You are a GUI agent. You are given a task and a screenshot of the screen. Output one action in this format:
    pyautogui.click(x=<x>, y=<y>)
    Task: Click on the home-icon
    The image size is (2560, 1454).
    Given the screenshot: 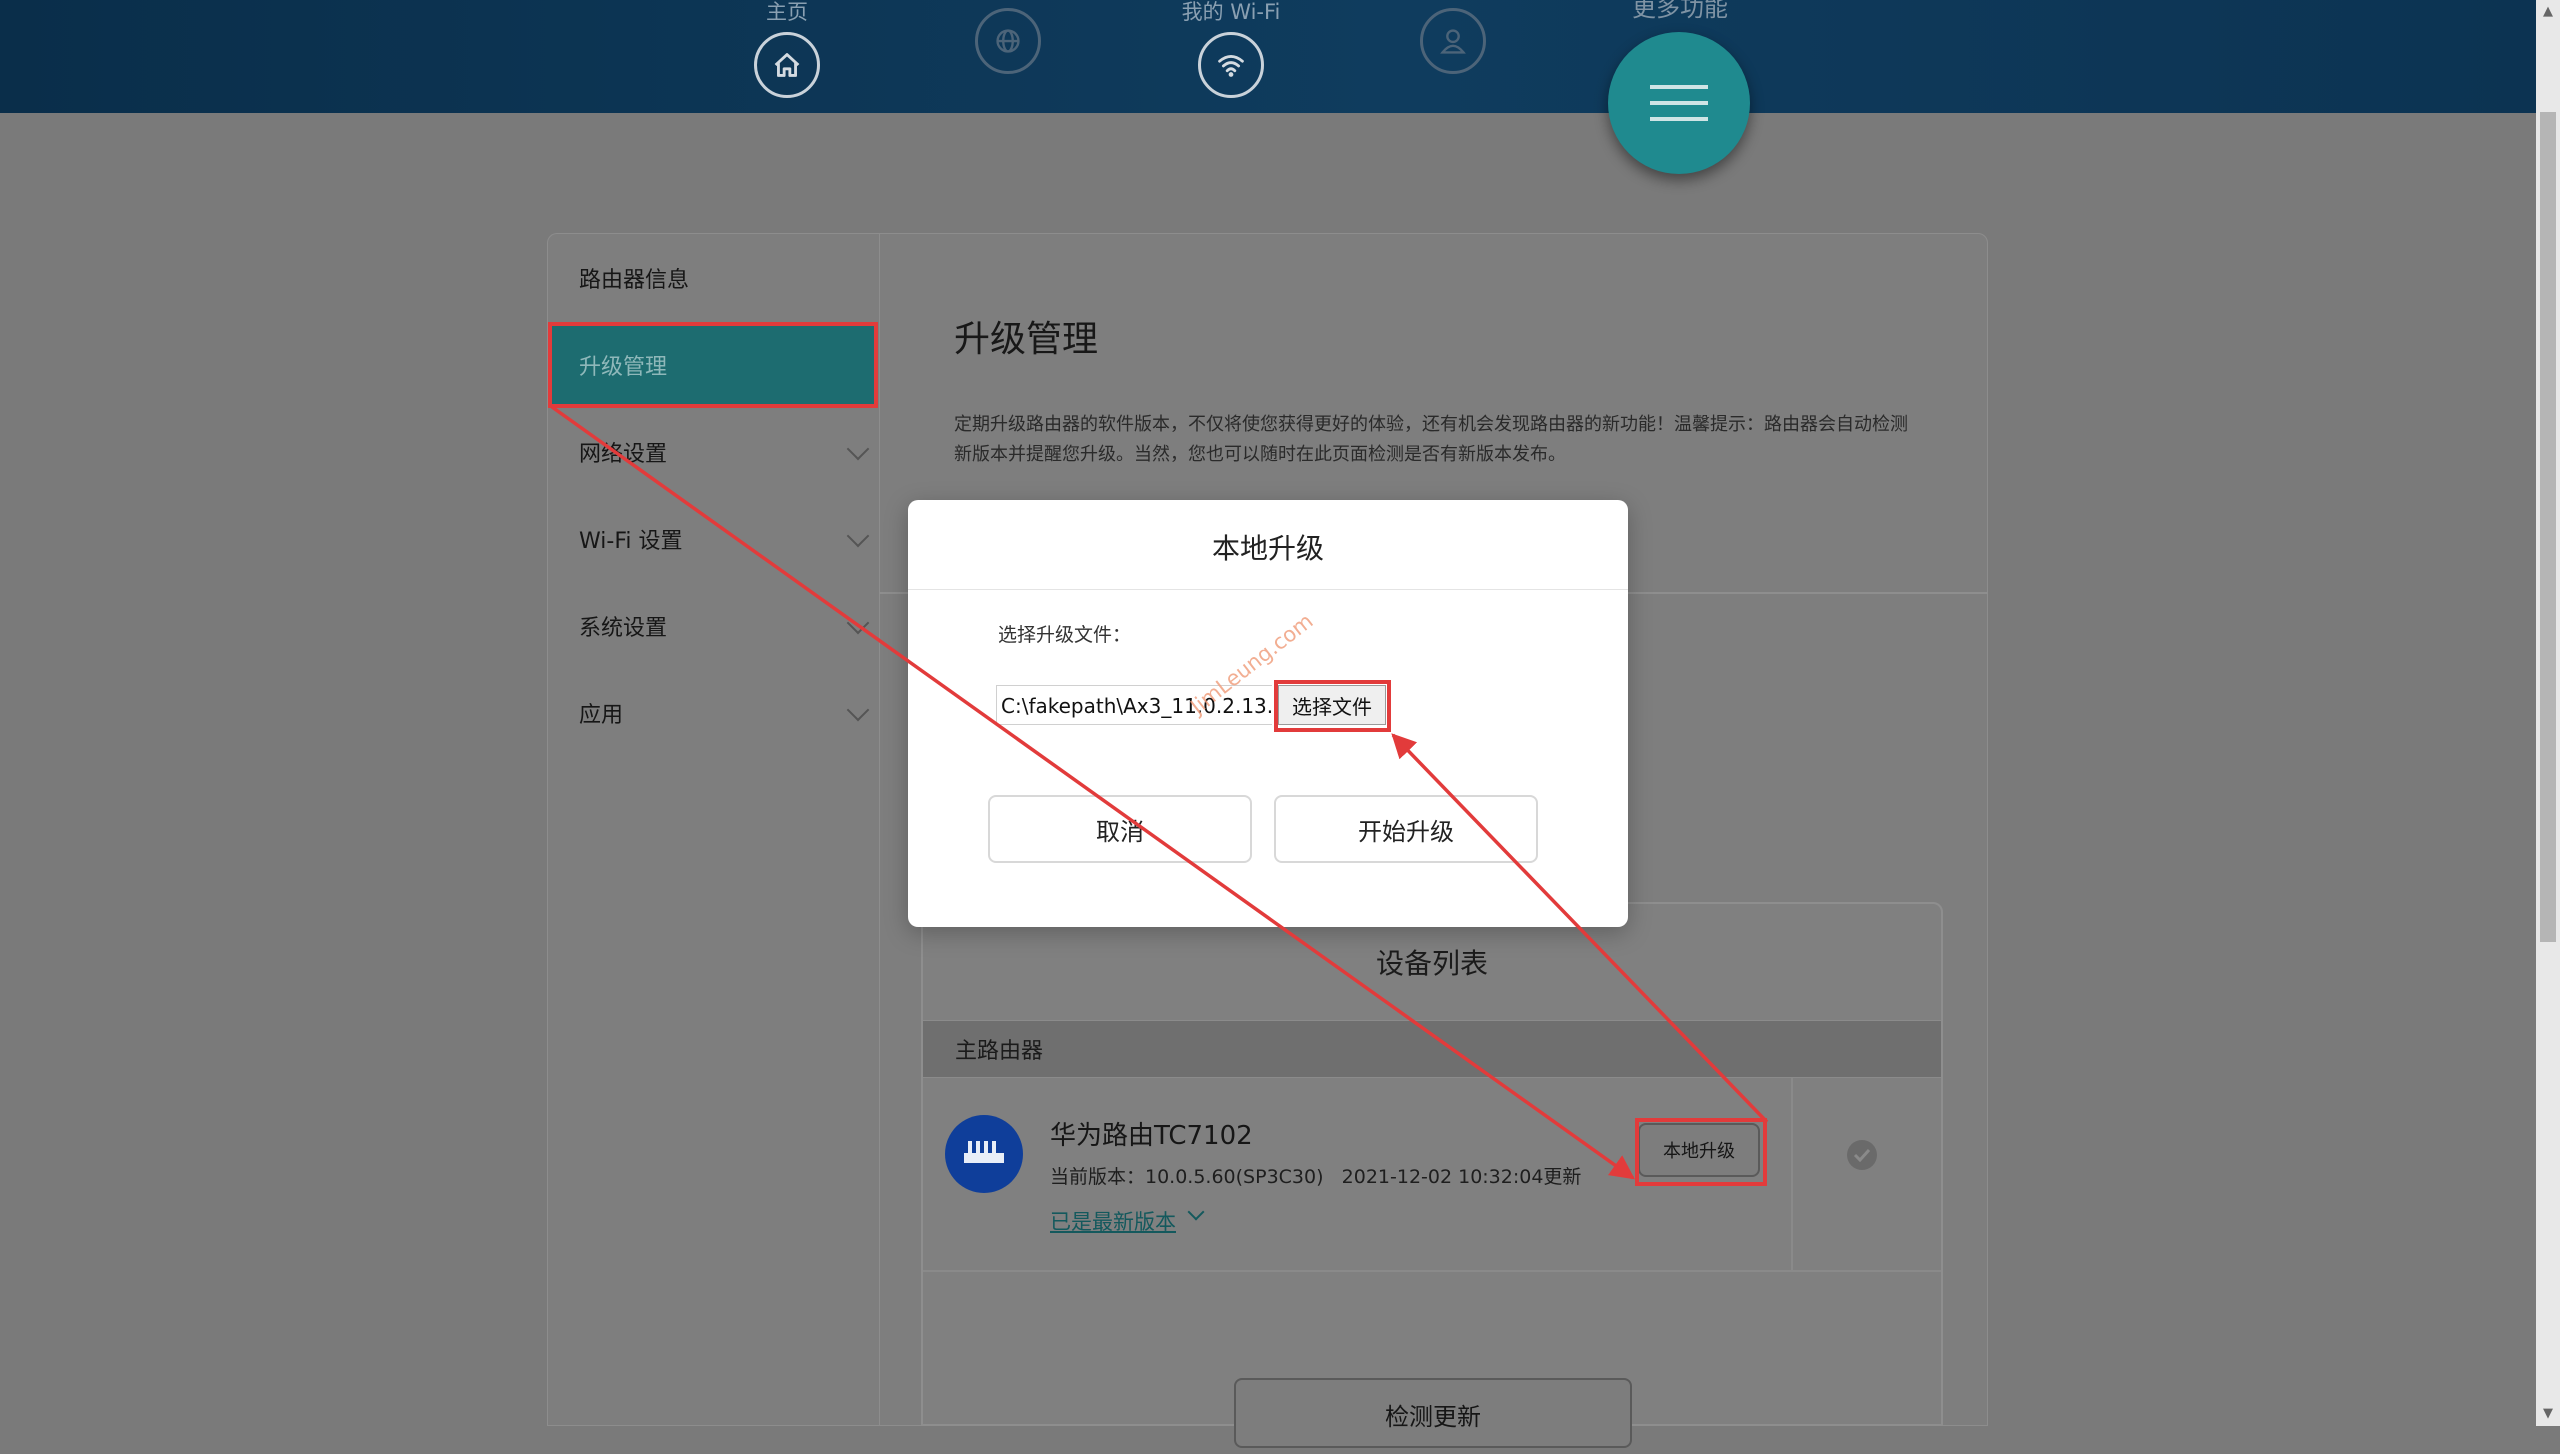 What is the action you would take?
    pyautogui.click(x=787, y=65)
    